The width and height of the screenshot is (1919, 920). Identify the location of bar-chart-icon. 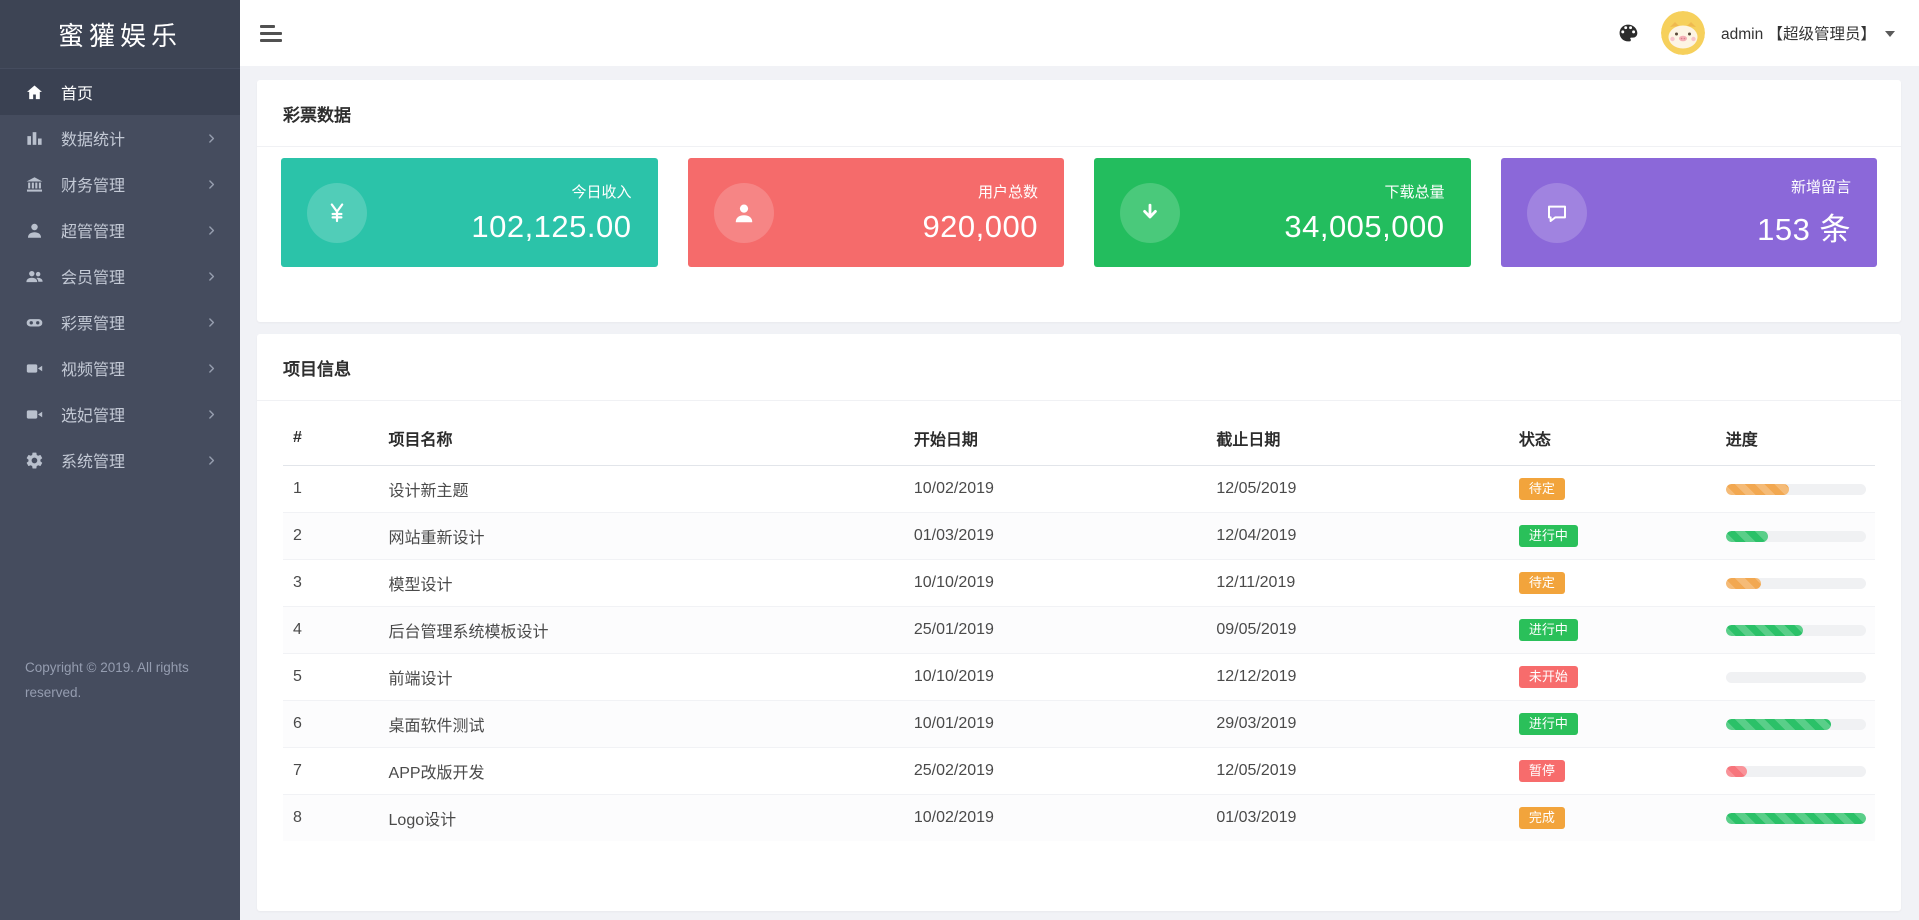
(34, 138).